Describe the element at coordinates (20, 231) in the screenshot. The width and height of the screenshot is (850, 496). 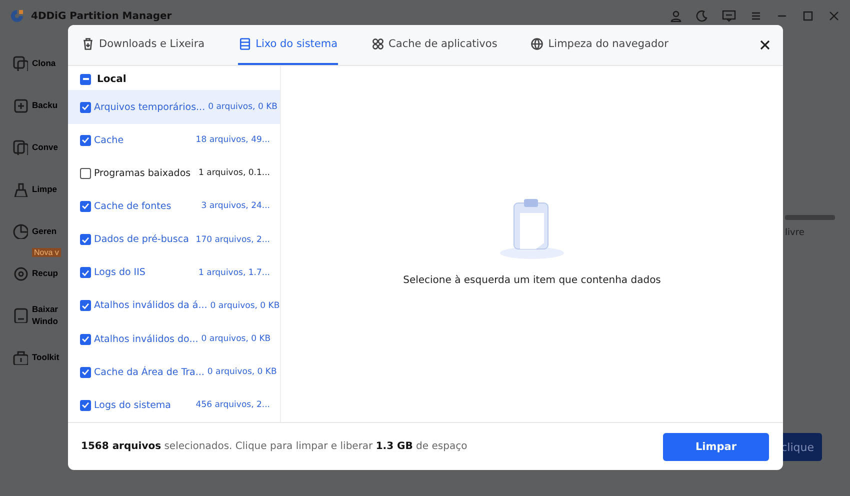
I see `pie-chart-icon` at that location.